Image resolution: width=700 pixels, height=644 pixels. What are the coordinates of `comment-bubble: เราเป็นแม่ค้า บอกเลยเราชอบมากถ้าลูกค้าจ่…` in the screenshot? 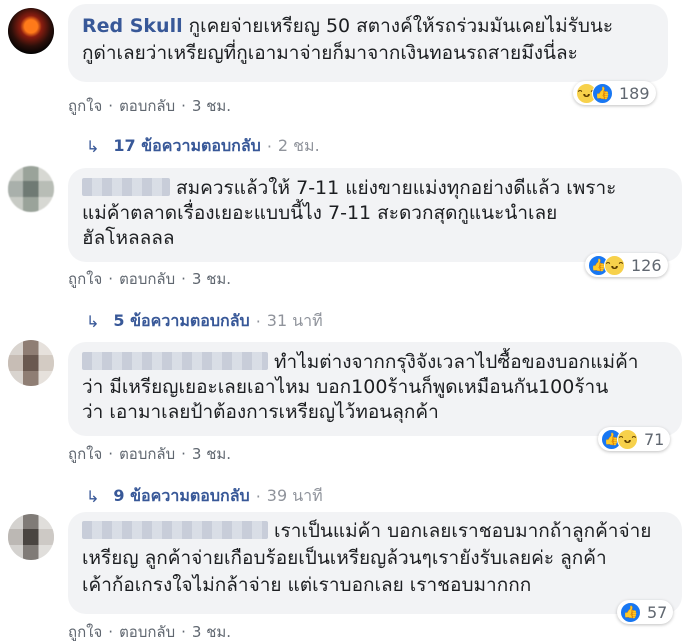 It's located at (375, 563).